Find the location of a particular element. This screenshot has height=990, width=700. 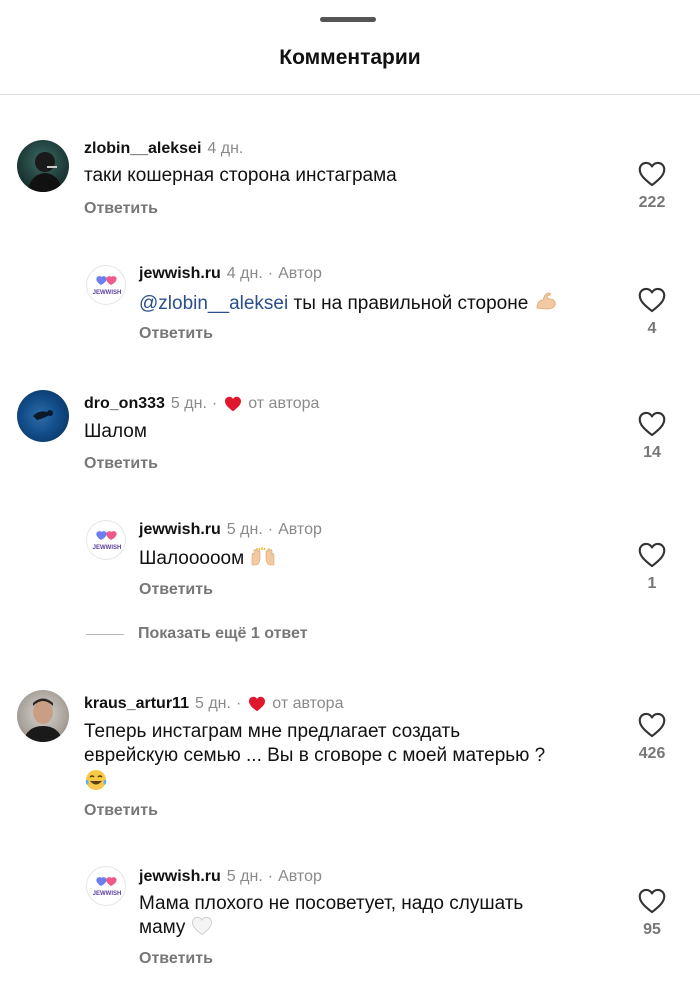

comment-text-line: Теперь инстаграм мне предлагает создать is located at coordinates (272, 731).